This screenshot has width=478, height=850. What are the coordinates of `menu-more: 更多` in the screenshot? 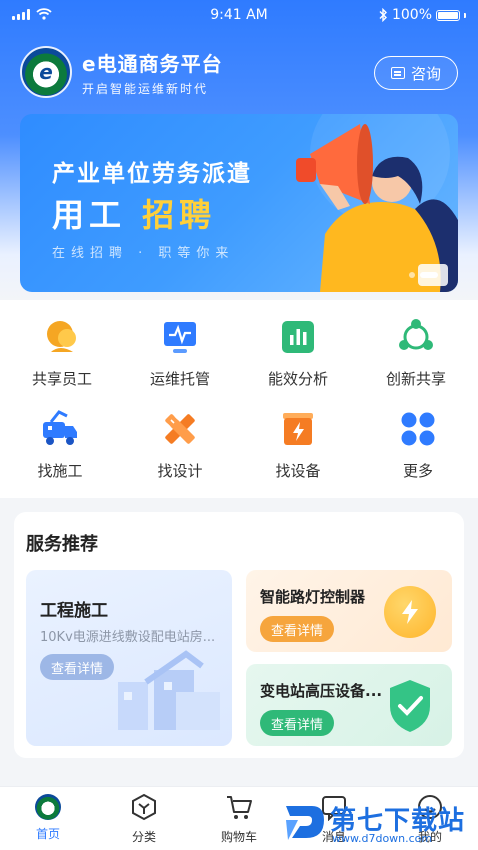 It's located at (418, 445).